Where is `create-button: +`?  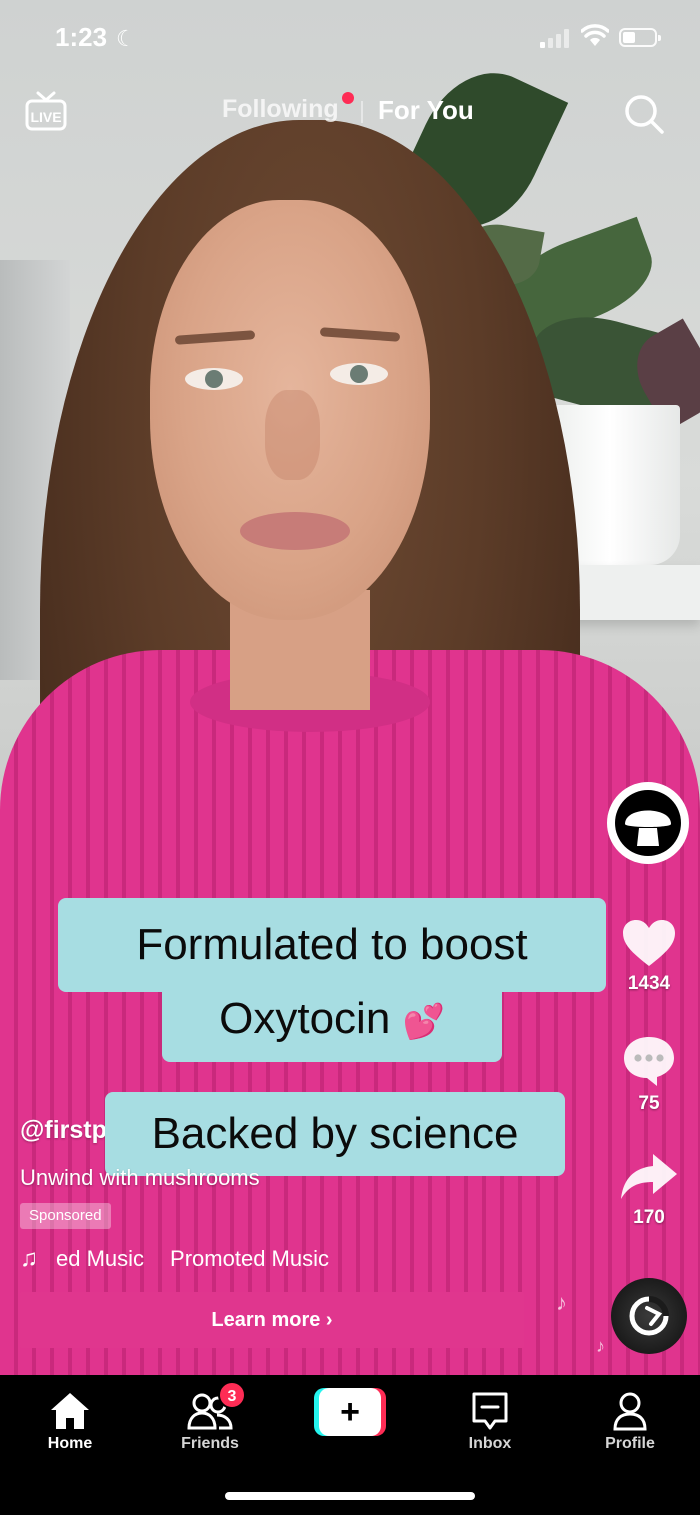 create-button: + is located at coordinates (350, 1412).